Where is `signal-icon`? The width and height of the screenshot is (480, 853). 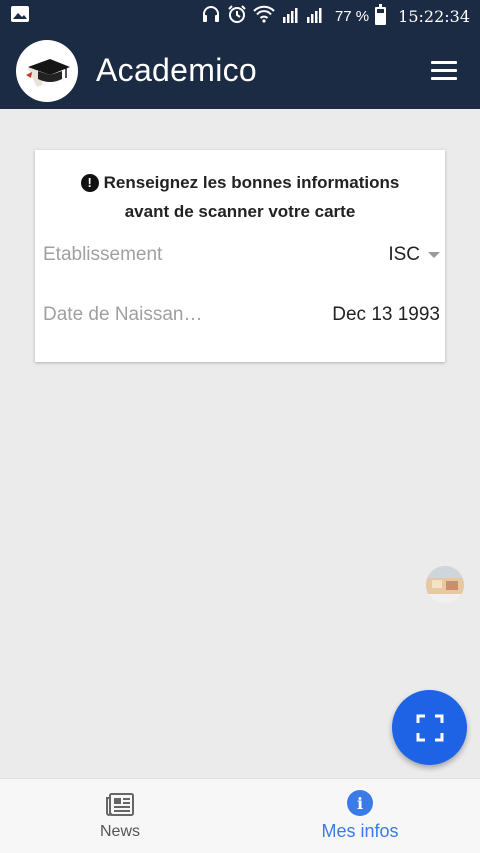
signal-icon is located at coordinates (305, 16).